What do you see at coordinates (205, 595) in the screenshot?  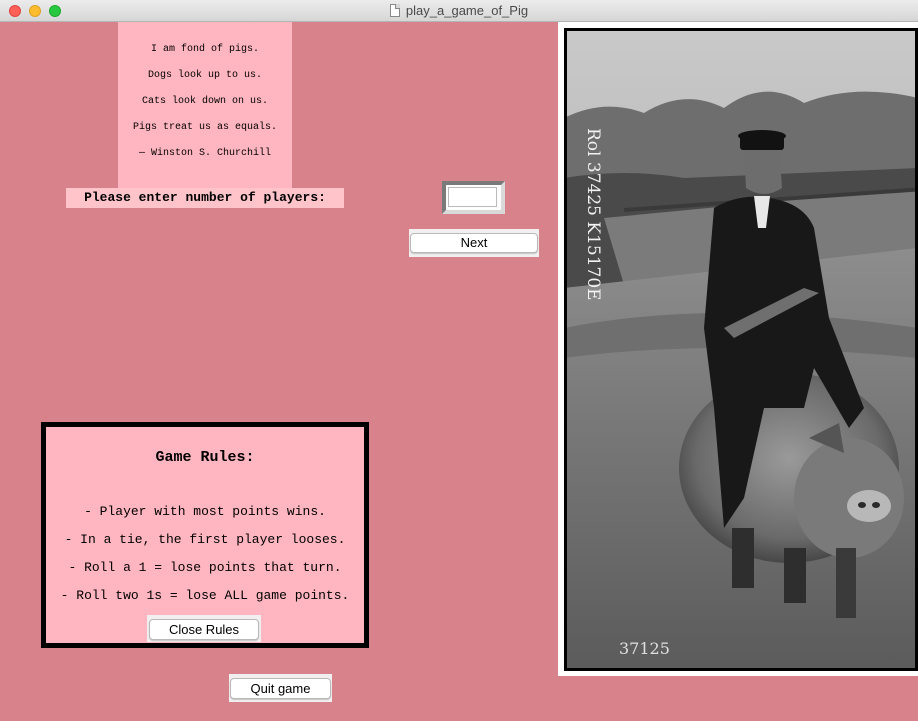 I see `rule-item: - Roll two 1s = lose ALL game points.` at bounding box center [205, 595].